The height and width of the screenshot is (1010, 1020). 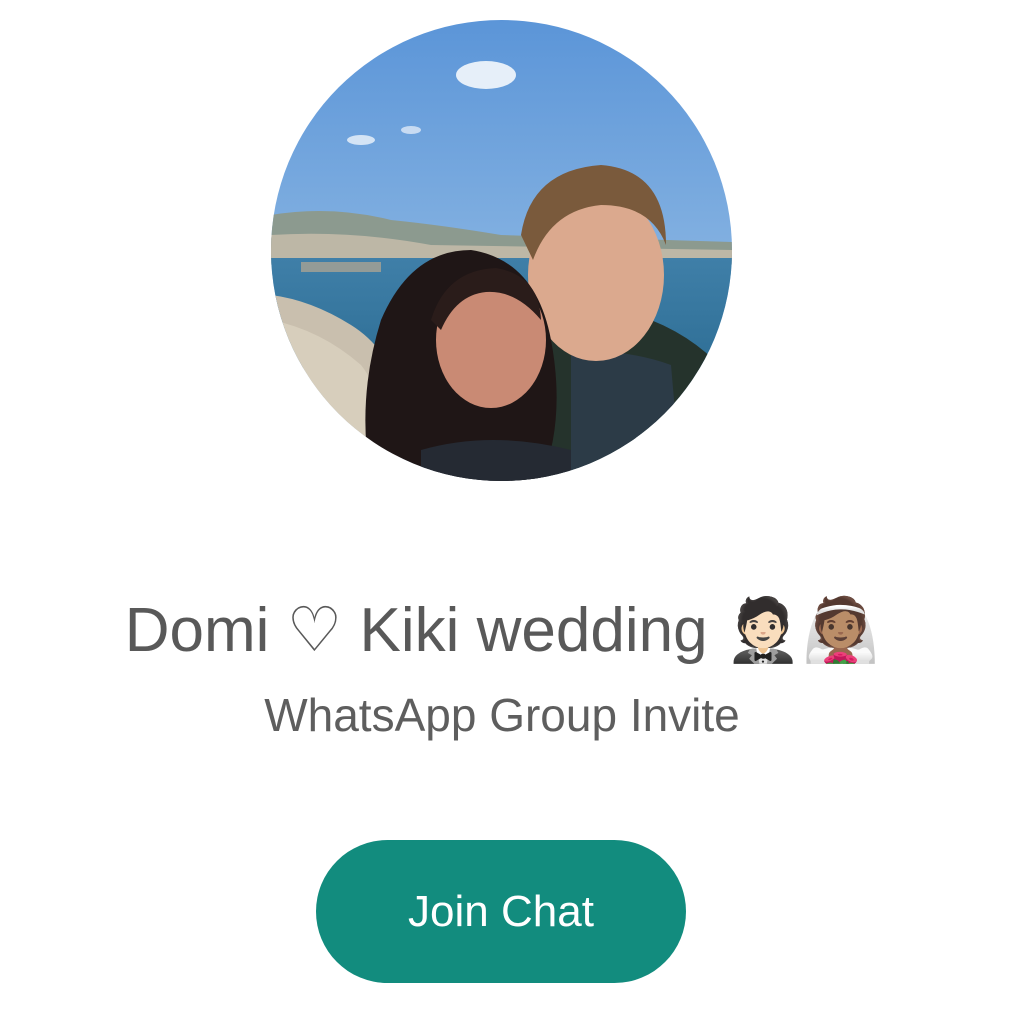 What do you see at coordinates (502, 630) in the screenshot?
I see `group-name: Domi ♡ Kiki wedding 🤵🏻👰🏽` at bounding box center [502, 630].